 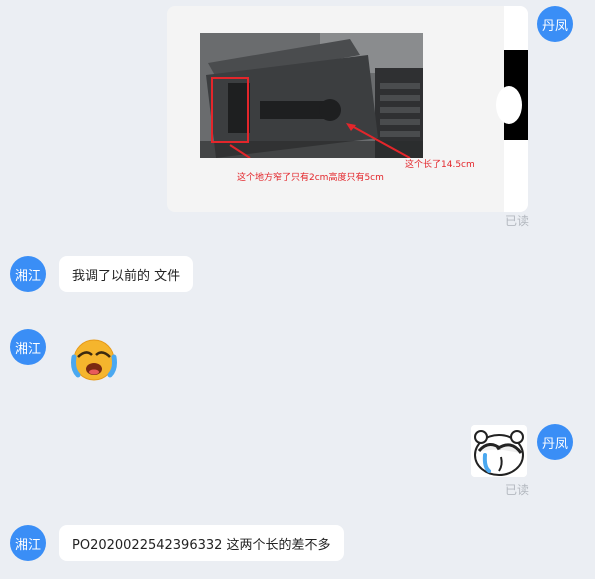 What do you see at coordinates (311, 95) in the screenshot?
I see `photo` at bounding box center [311, 95].